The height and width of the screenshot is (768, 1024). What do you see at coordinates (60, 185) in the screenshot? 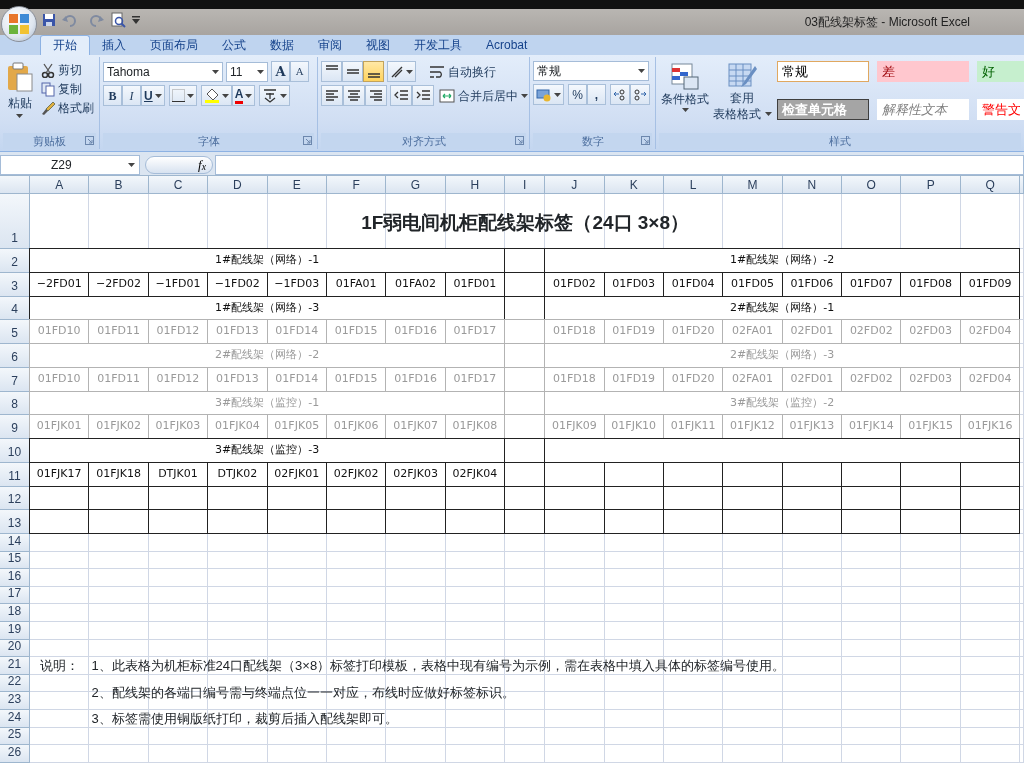
I see `column-header: A` at bounding box center [60, 185].